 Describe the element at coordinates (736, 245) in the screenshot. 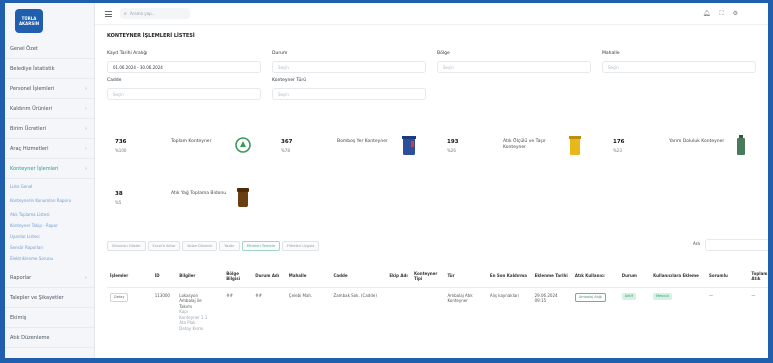

I see `table-search-input` at that location.